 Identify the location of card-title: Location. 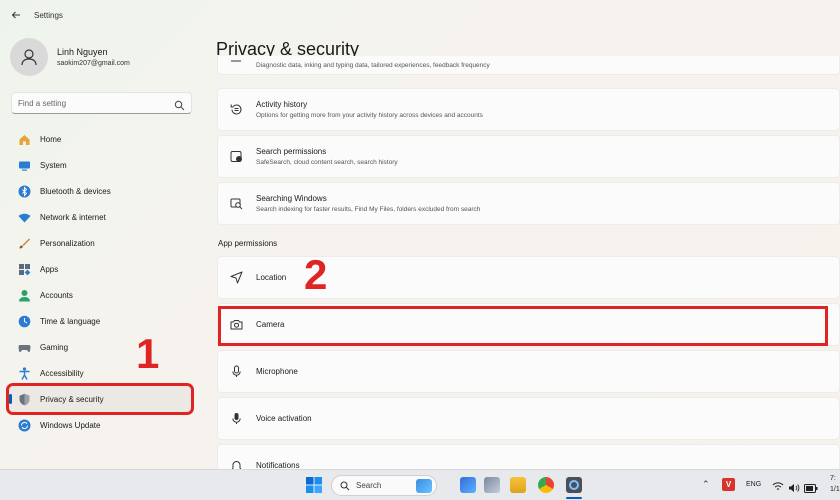
(271, 277).